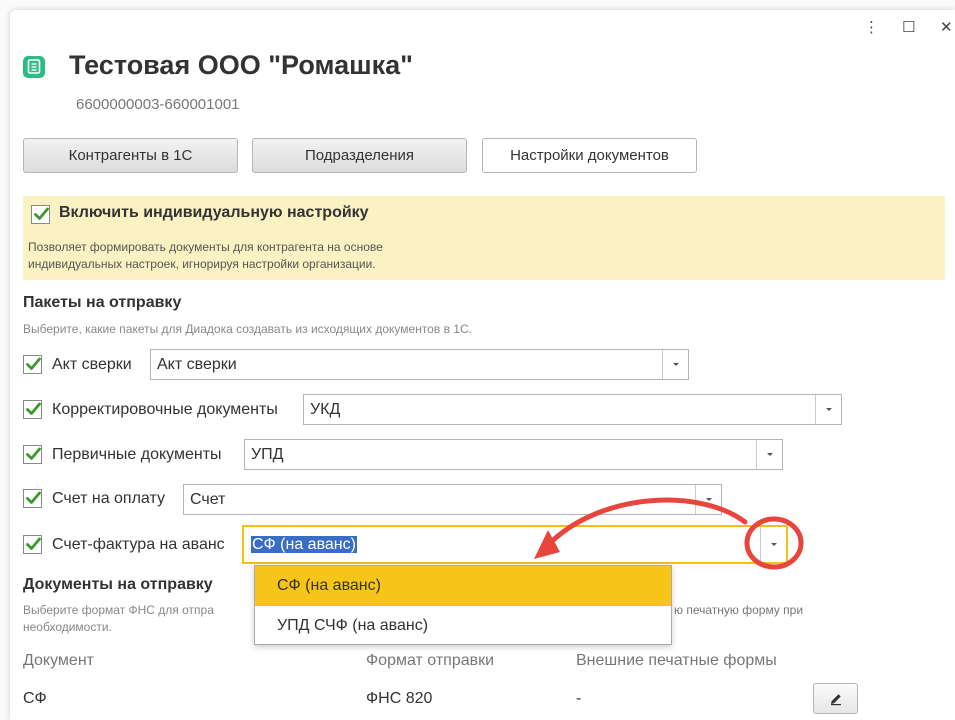 The image size is (955, 720). What do you see at coordinates (108, 498) in the screenshot?
I see `invoice-payment-label: Счет на оплату` at bounding box center [108, 498].